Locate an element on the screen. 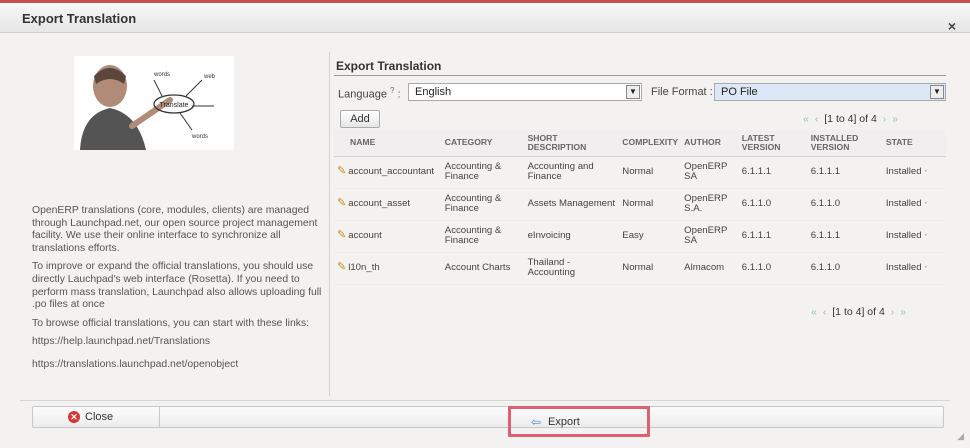 This screenshot has width=970, height=448. add-button: Add is located at coordinates (360, 119).